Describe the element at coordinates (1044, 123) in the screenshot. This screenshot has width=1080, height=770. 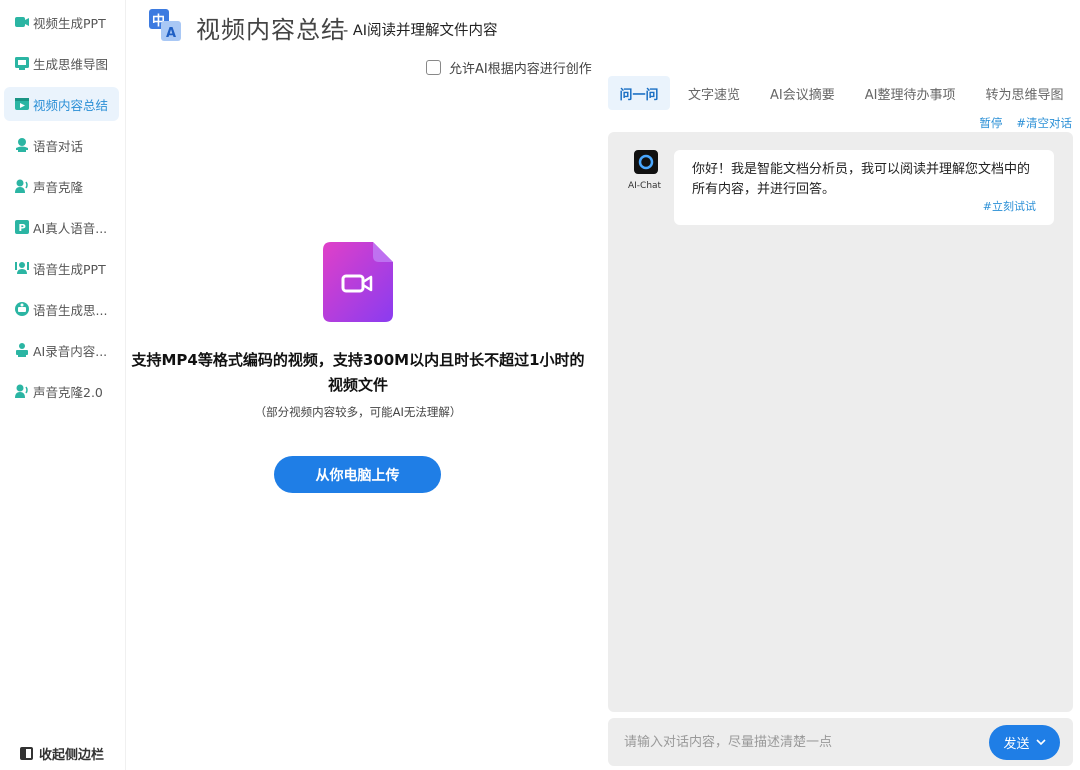
I see `clear-chat-button: #清空对话` at that location.